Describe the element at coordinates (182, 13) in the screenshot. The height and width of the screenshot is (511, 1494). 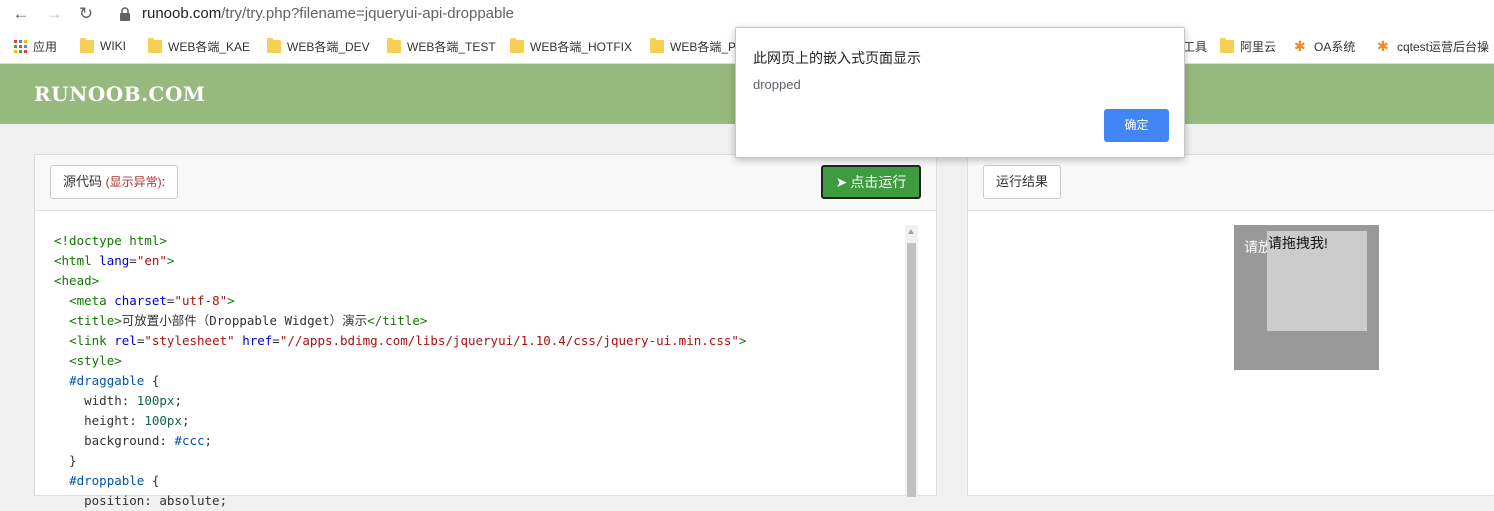
I see `url-host: runoob.com` at that location.